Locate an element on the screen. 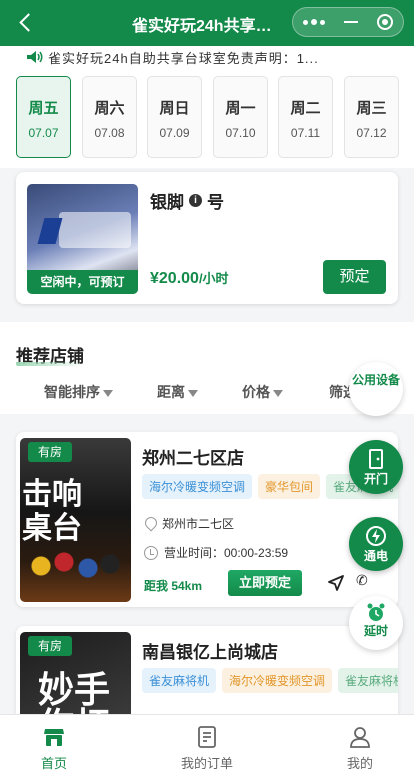 The image size is (414, 780). tab-orders: 我的订单 is located at coordinates (207, 748).